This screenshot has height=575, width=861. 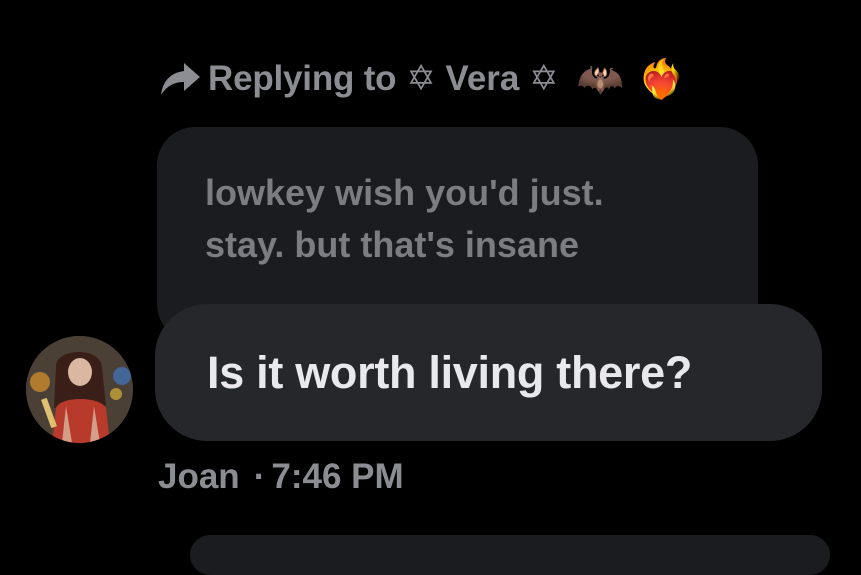 I want to click on bat-emoji-icon: 🦇, so click(x=600, y=79).